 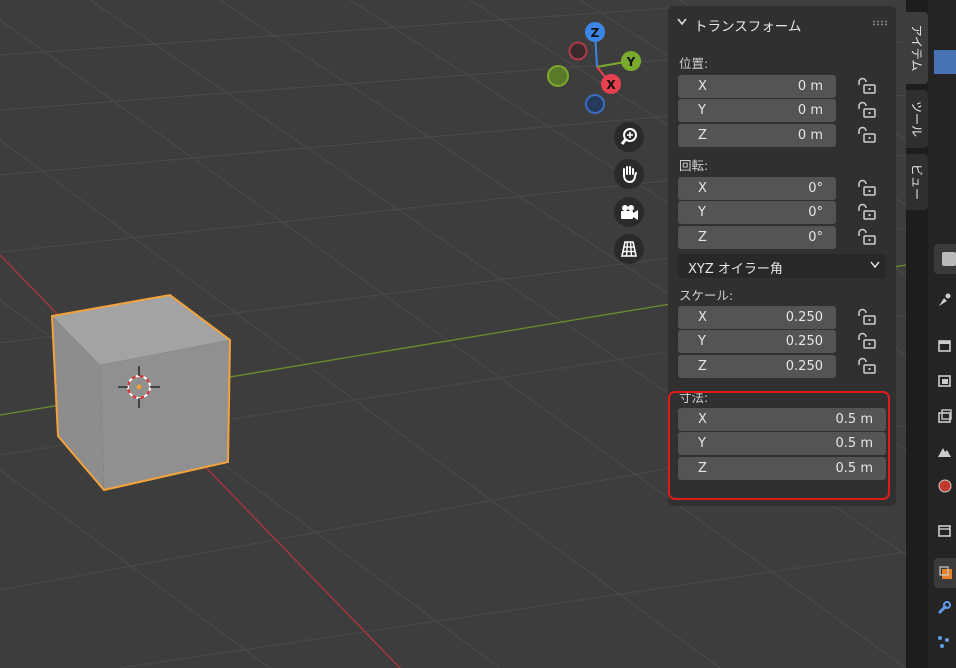 What do you see at coordinates (757, 366) in the screenshot?
I see `scale-z-field: Z 0.250` at bounding box center [757, 366].